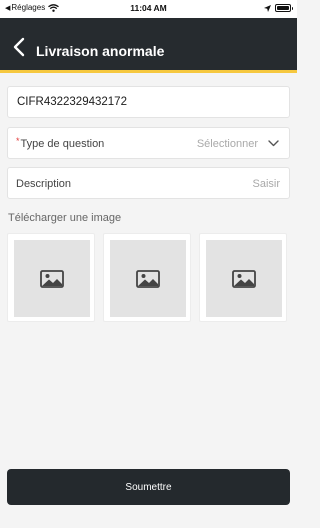 This screenshot has height=528, width=320. Describe the element at coordinates (72, 102) in the screenshot. I see `tracking-number-value: CIFR4322329432172` at that location.